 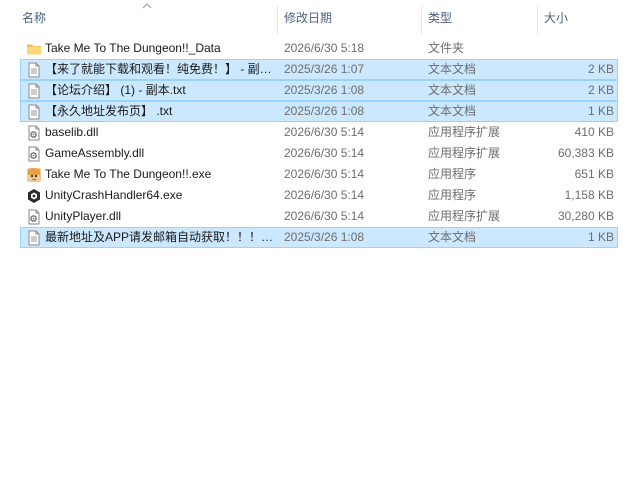 I want to click on file-name-cell: GameAssembly.dll, so click(x=150, y=153).